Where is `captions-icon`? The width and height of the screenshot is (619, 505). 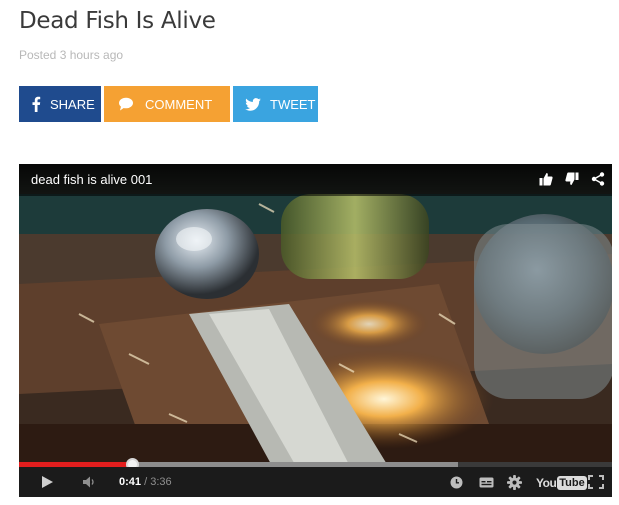 captions-icon is located at coordinates (486, 482).